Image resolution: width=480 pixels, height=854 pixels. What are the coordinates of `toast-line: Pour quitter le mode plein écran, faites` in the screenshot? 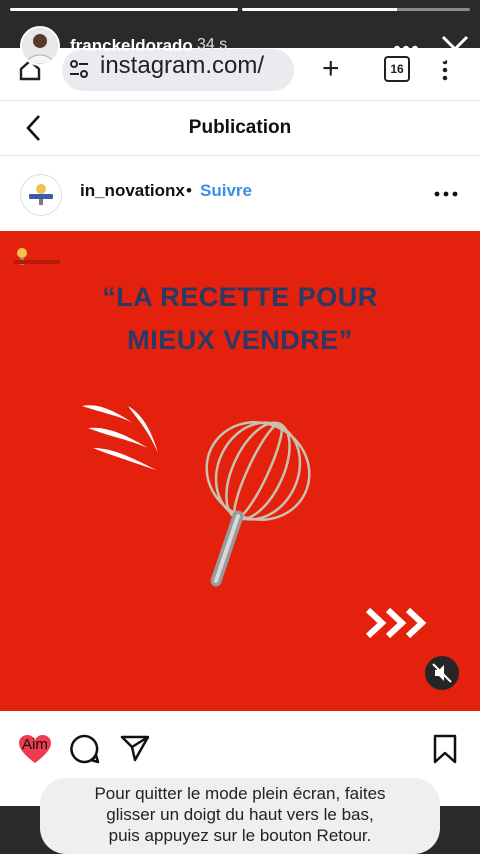 It's located at (240, 793).